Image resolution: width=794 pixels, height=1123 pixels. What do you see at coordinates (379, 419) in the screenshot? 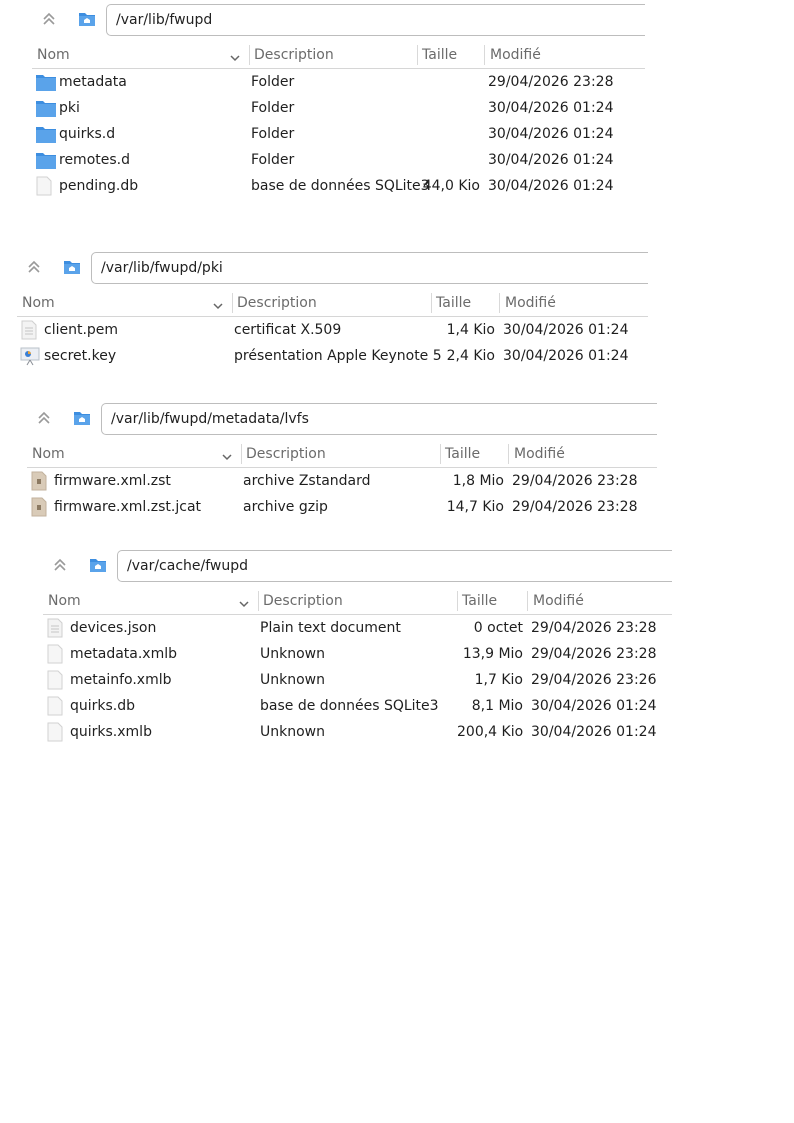
I see `address-bar: /var/lib/fwupd/metadata/lvfs` at bounding box center [379, 419].